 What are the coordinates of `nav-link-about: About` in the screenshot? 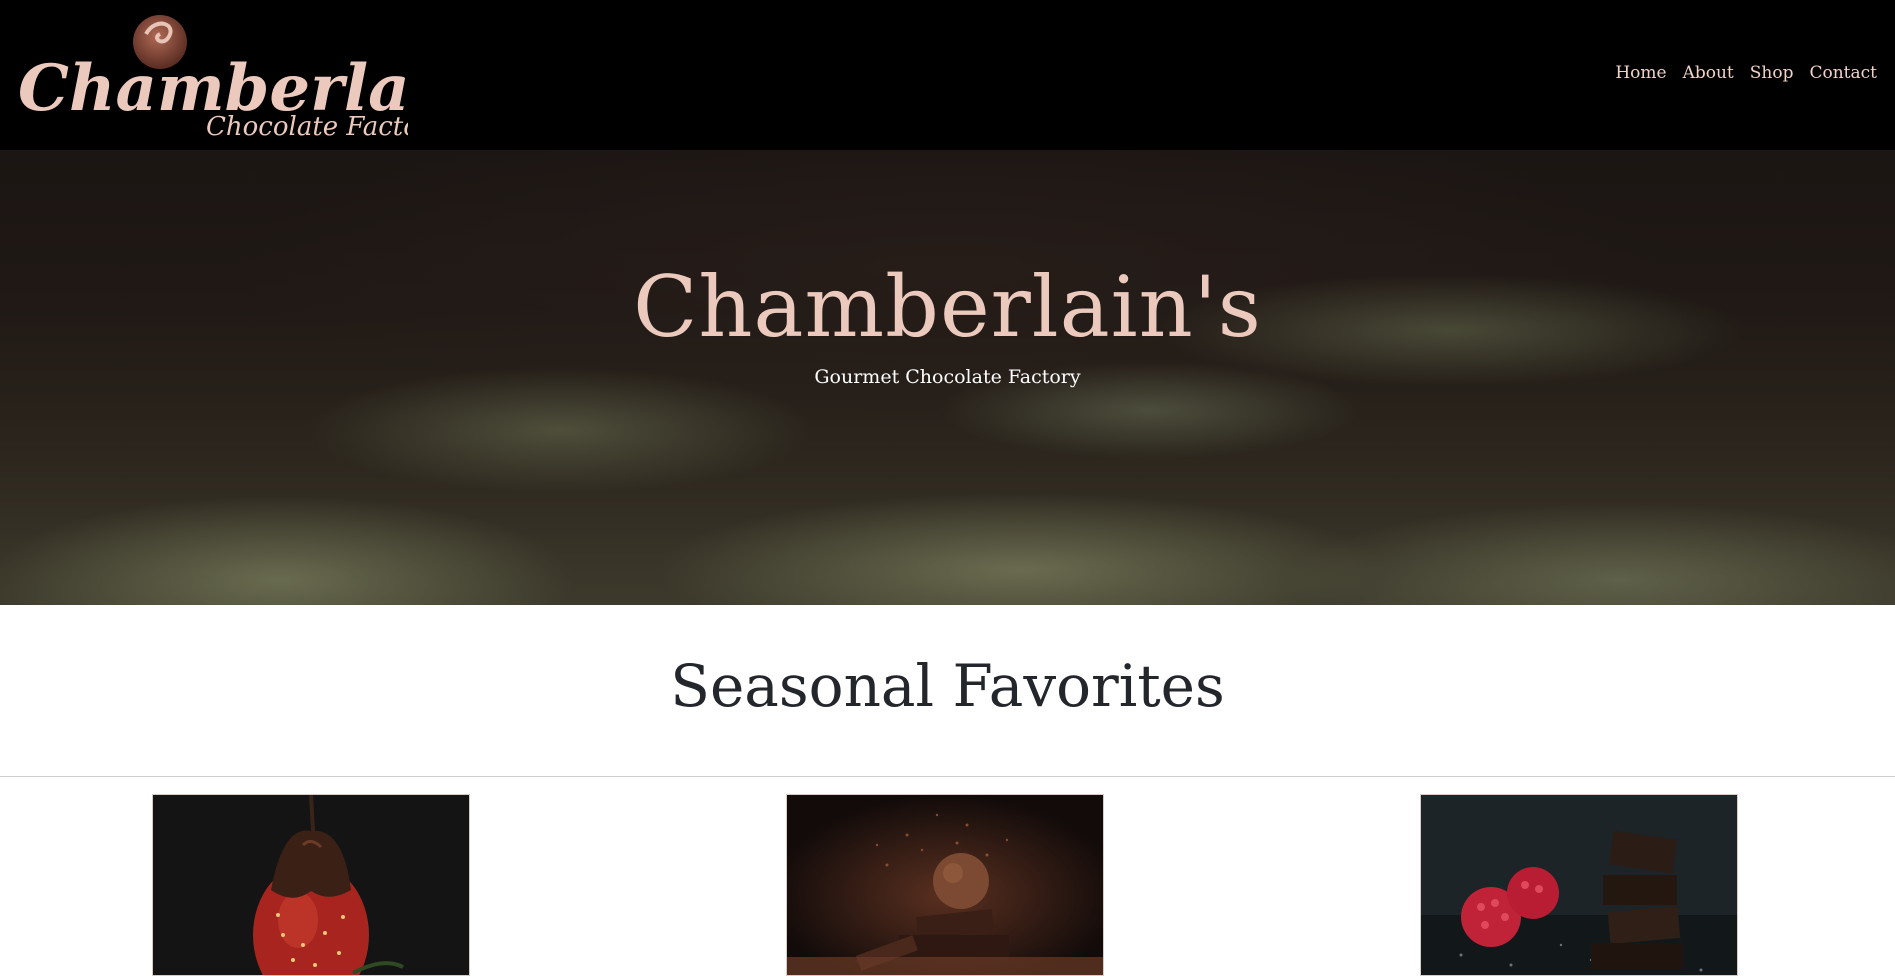 It's located at (1708, 73).